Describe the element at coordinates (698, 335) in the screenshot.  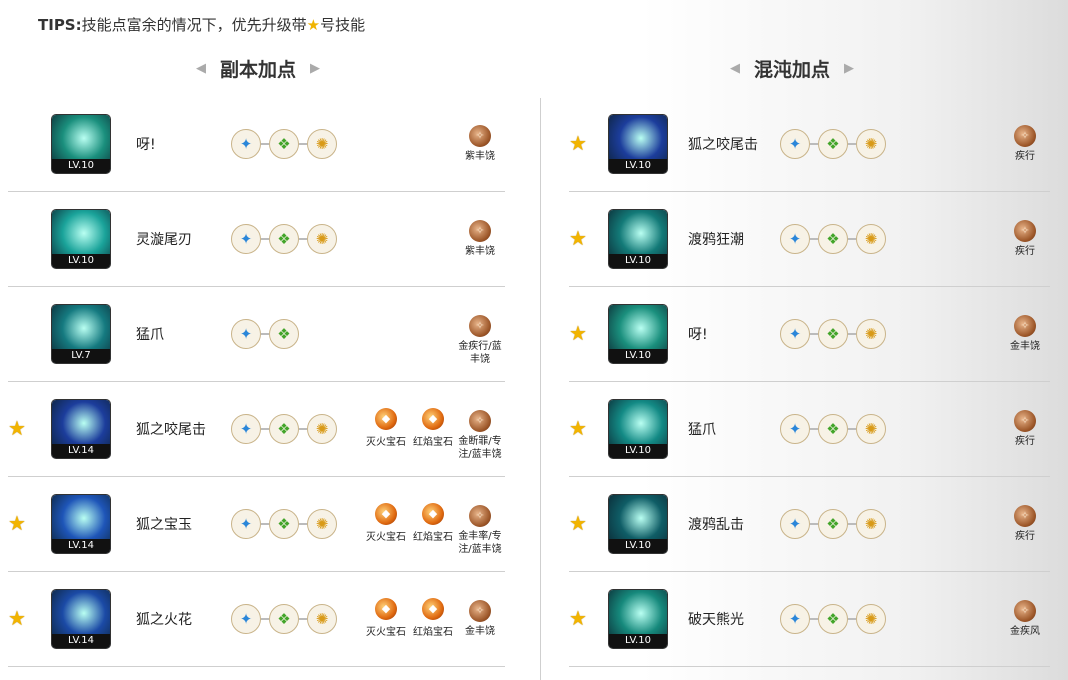
I see `skill-name: 呀!` at that location.